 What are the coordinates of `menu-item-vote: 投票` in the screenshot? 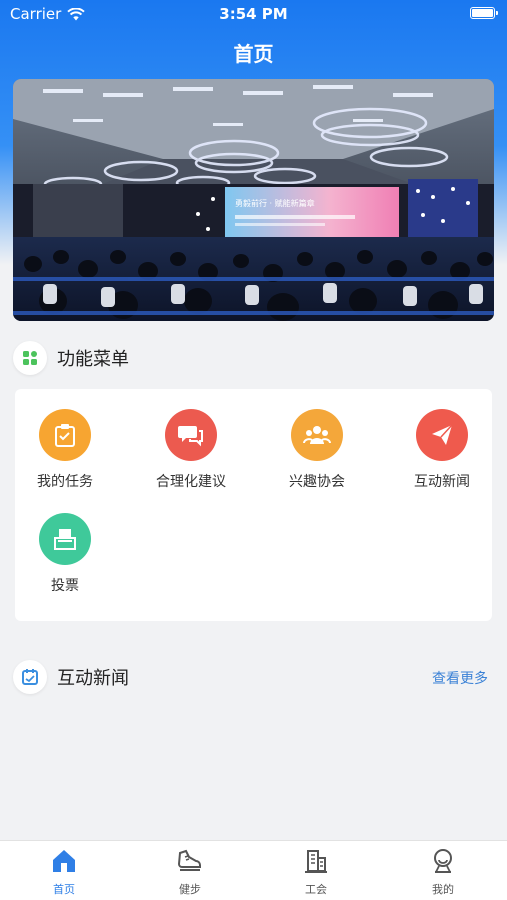 It's located at (65, 554).